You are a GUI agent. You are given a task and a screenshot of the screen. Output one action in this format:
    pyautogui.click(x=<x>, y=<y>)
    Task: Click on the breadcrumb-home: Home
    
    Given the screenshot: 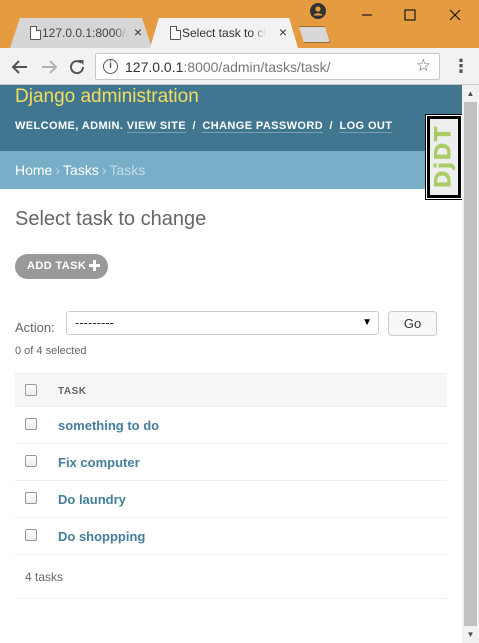 What is the action you would take?
    pyautogui.click(x=33, y=170)
    